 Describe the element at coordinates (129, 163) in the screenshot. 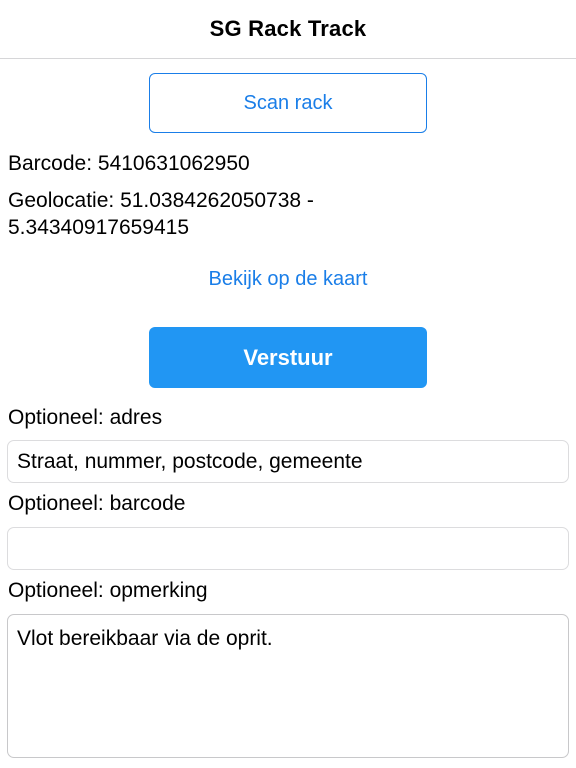

I see `barcode-value: Barcode: 5410631062950` at that location.